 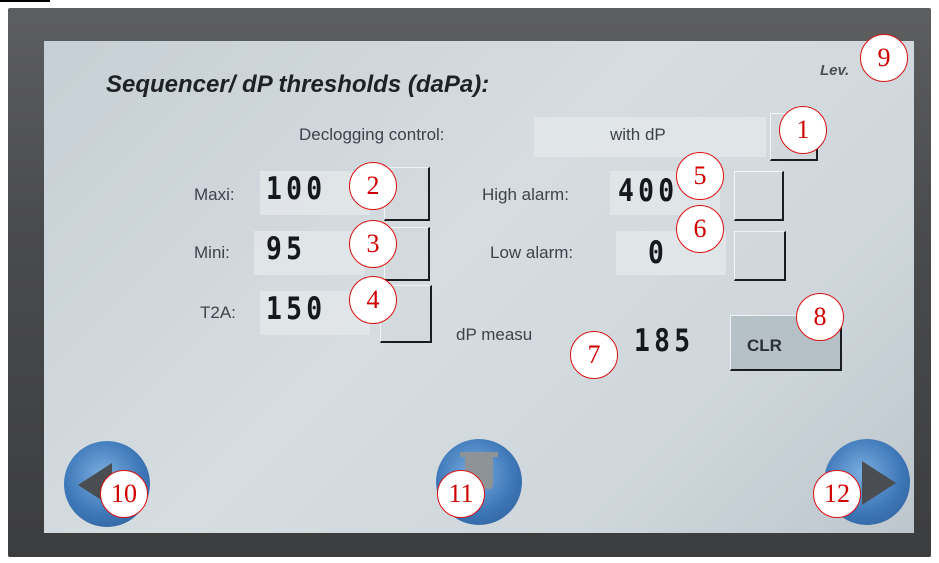 What do you see at coordinates (525, 194) in the screenshot?
I see `high-alarm-label: High alarm:` at bounding box center [525, 194].